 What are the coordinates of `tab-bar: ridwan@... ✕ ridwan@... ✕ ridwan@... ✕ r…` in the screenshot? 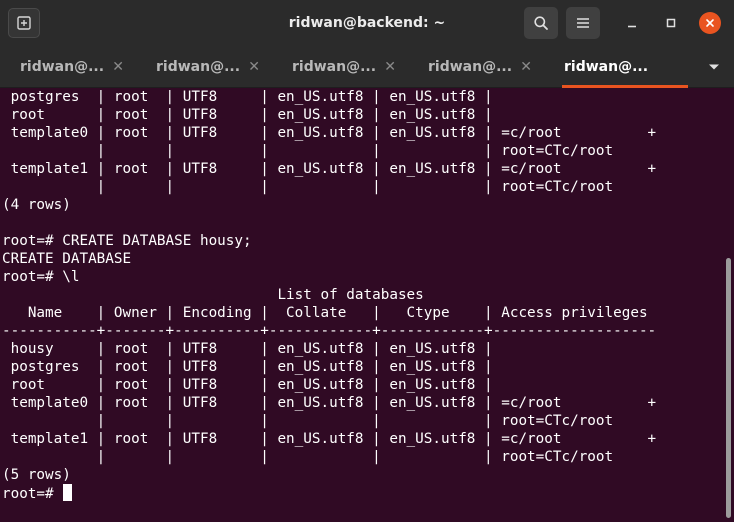 It's located at (367, 67).